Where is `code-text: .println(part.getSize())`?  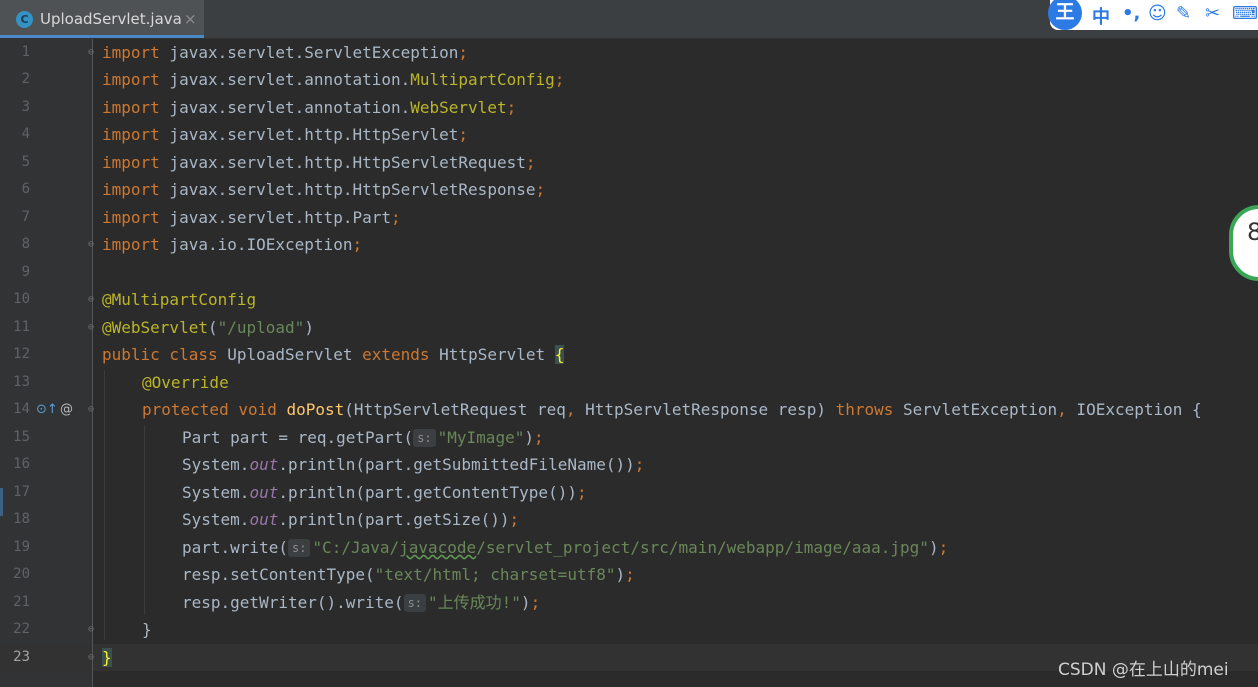 code-text: .println(part.getSize()) is located at coordinates (394, 519).